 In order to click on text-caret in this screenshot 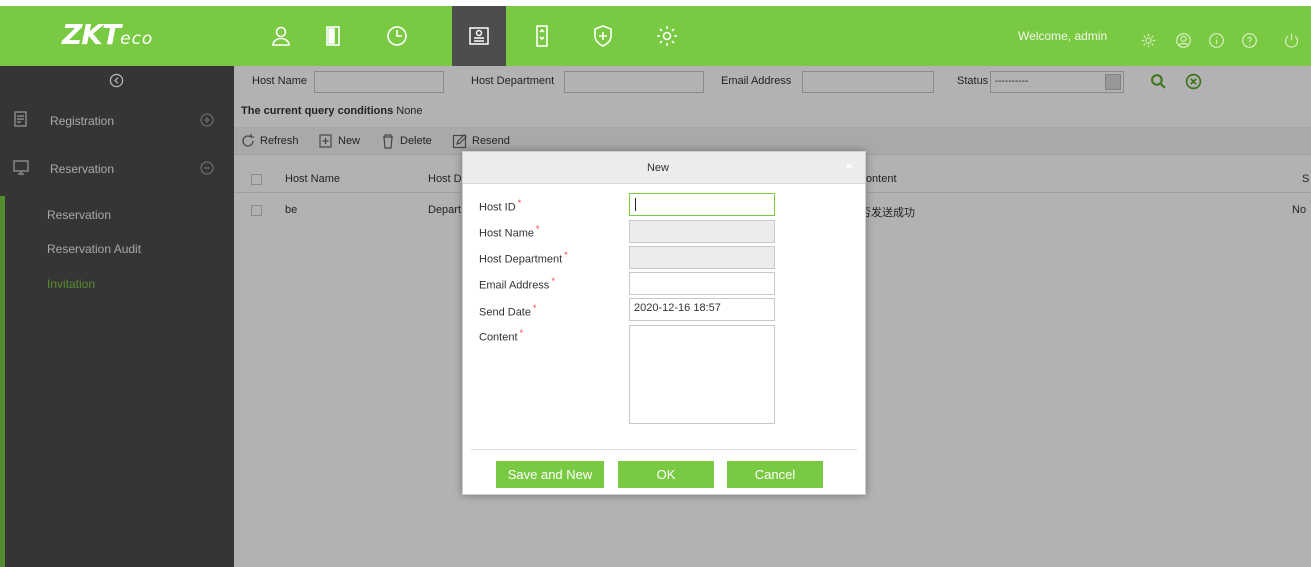, I will do `click(635, 204)`.